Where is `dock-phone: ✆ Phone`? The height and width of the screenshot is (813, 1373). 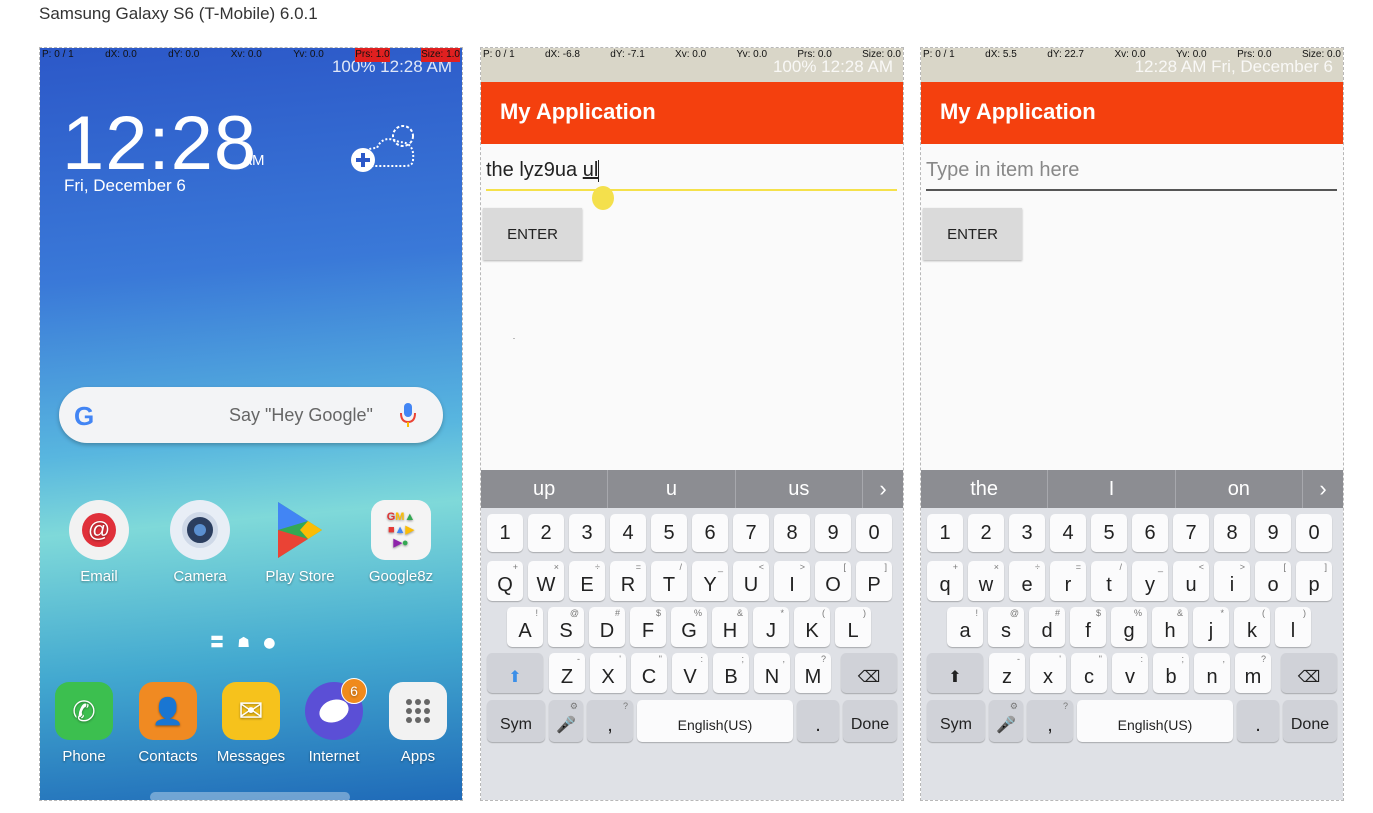 dock-phone: ✆ Phone is located at coordinates (84, 723).